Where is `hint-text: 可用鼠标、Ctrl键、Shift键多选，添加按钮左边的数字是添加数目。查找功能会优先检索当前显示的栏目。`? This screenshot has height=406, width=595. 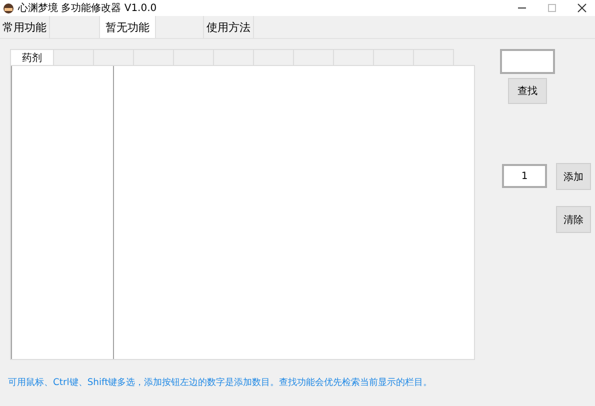 hint-text: 可用鼠标、Ctrl键、Shift键多选，添加按钮左边的数字是添加数目。查找功能会优先检索当前显示的栏目。 is located at coordinates (220, 383).